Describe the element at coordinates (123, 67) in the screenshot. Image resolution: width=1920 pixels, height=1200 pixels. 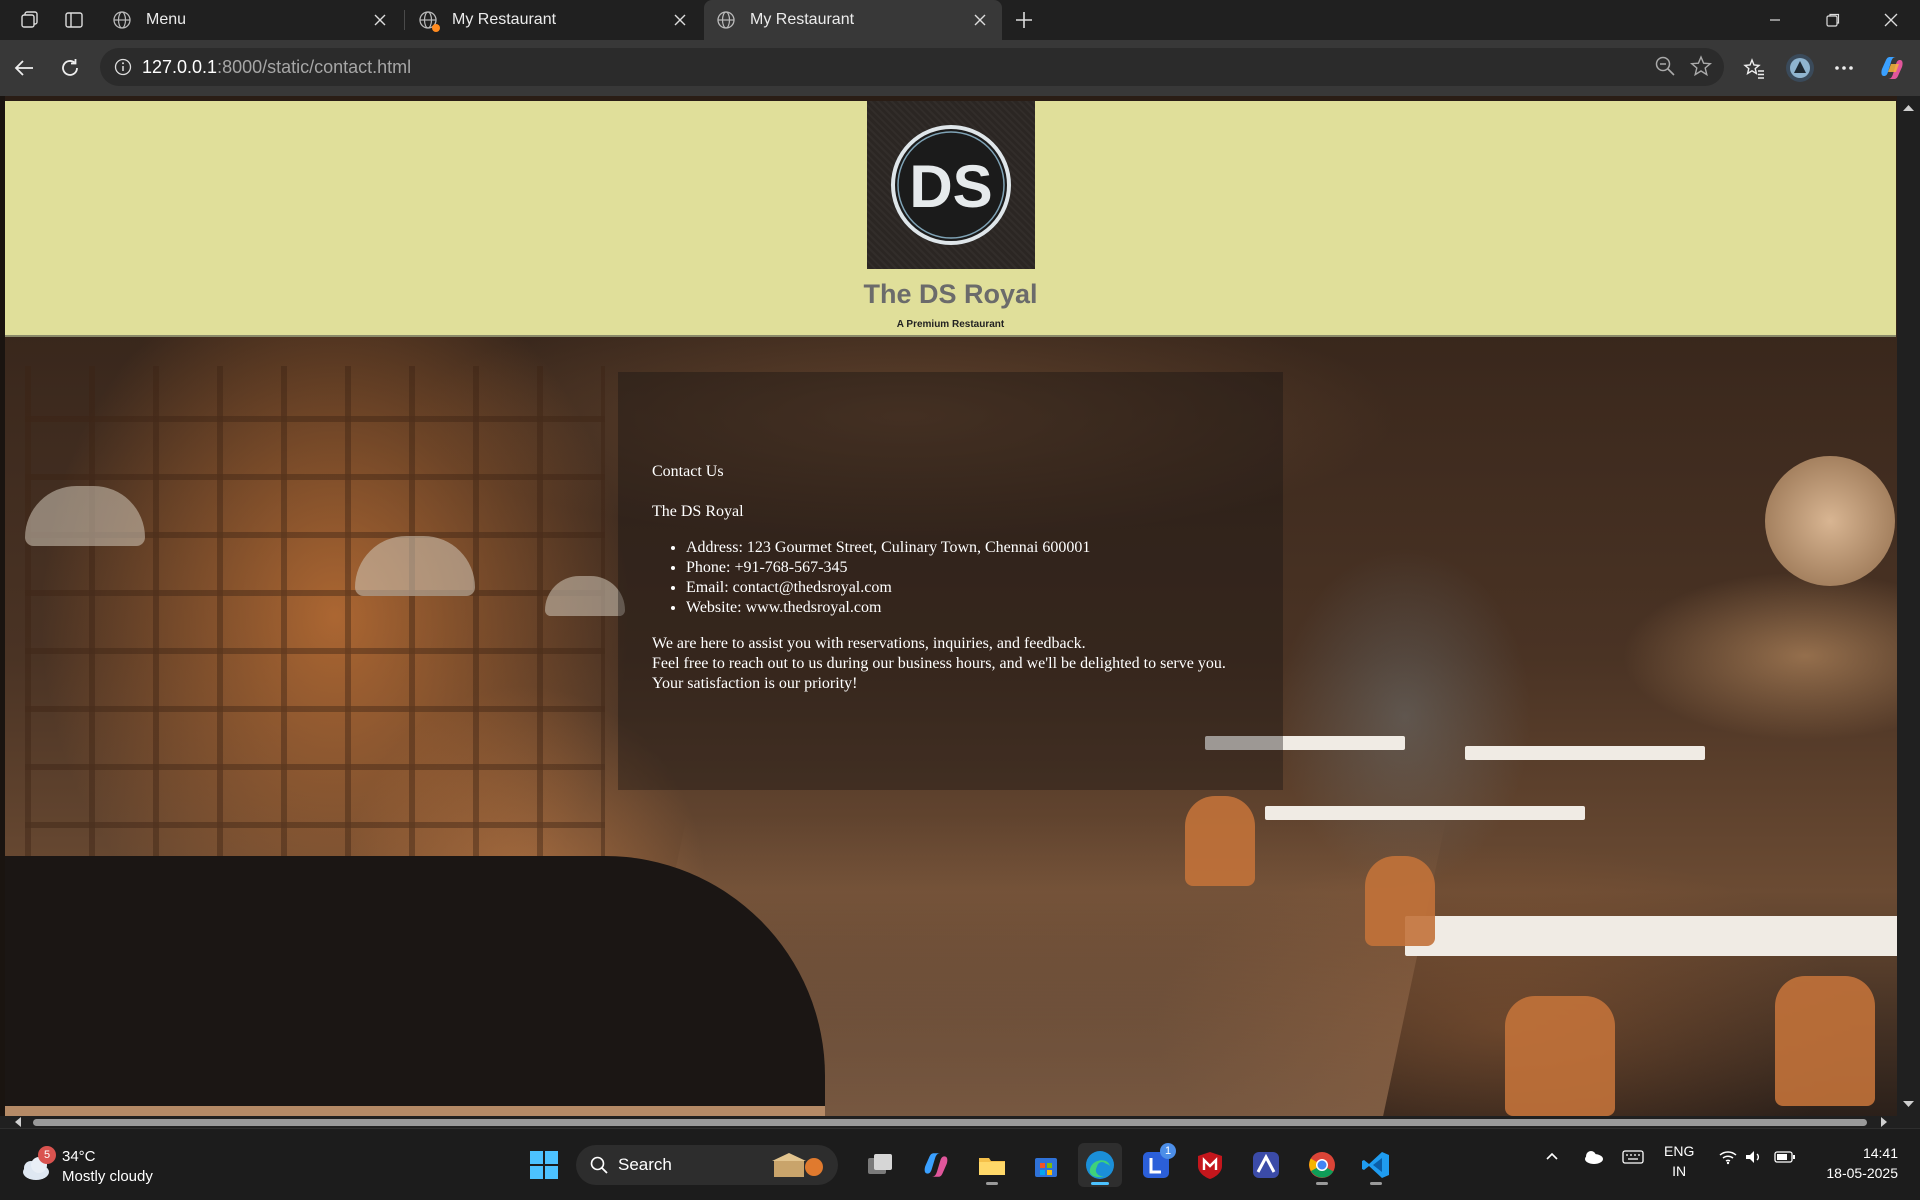
I see `site-info-icon` at that location.